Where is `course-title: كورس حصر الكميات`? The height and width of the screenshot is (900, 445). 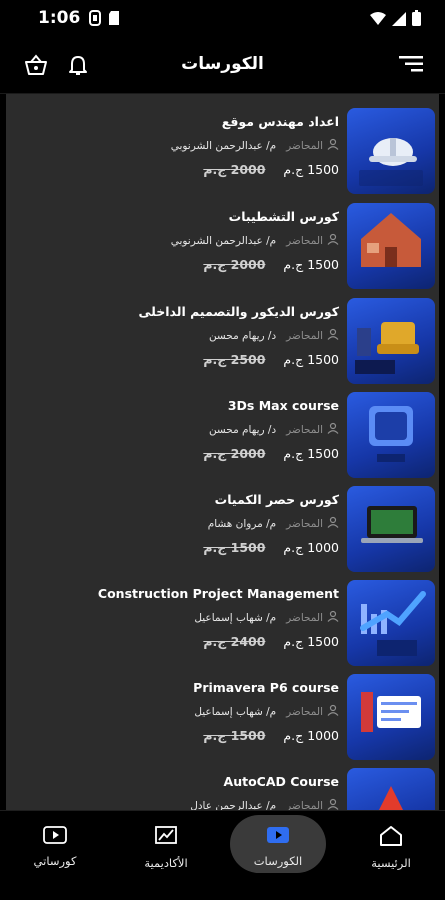 course-title: كورس حصر الكميات is located at coordinates (276, 499).